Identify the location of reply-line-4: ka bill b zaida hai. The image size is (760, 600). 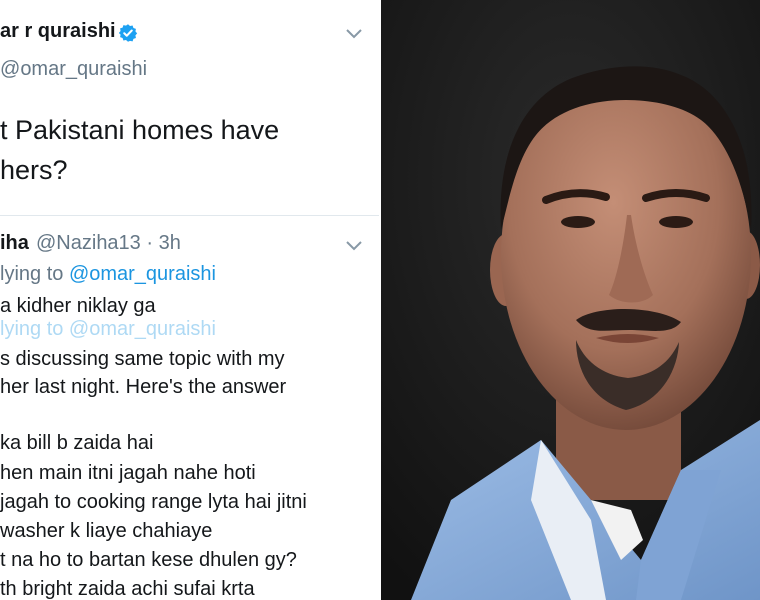
(77, 443).